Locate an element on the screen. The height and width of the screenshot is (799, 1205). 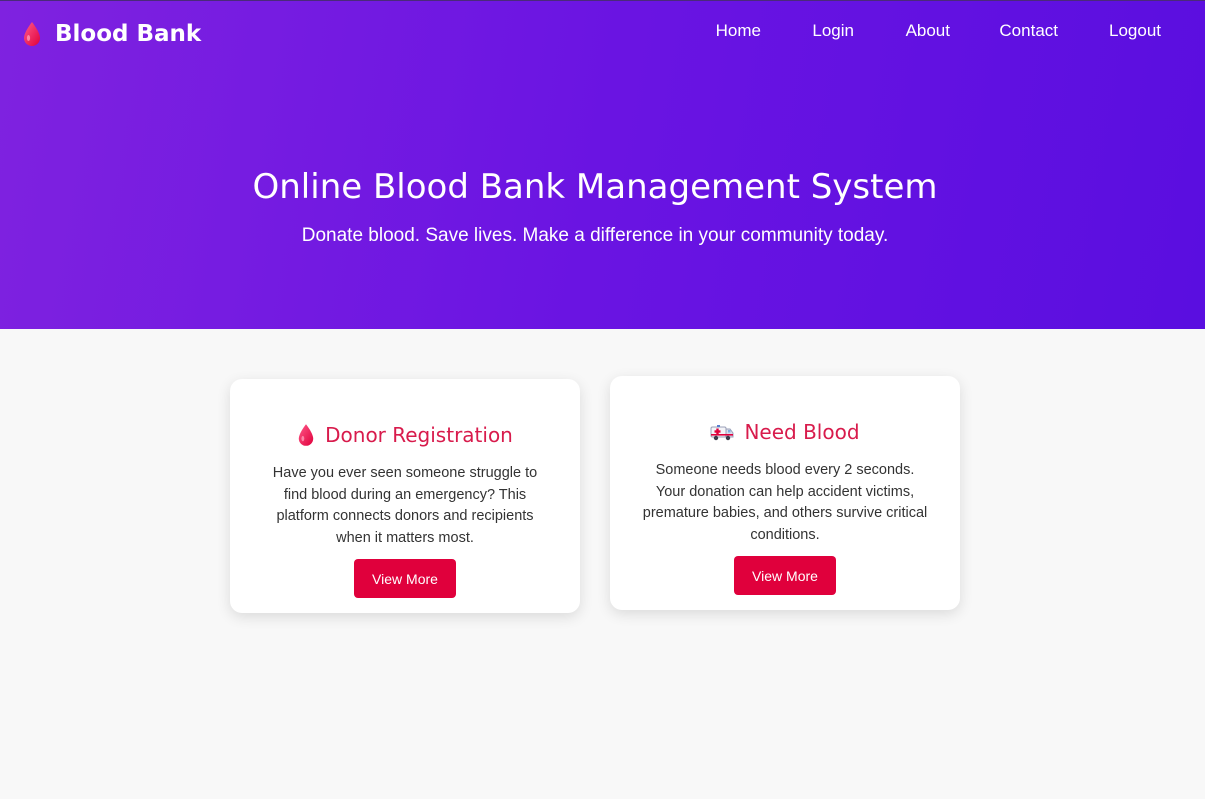
nav-contact: Contact is located at coordinates (1028, 31).